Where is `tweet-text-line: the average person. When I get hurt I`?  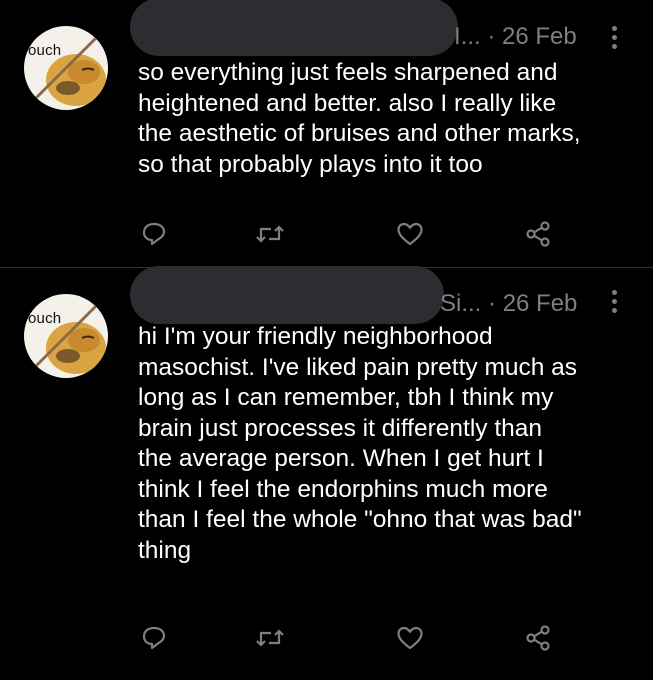
tweet-text-line: the average person. When I get hurt I is located at coordinates (341, 458).